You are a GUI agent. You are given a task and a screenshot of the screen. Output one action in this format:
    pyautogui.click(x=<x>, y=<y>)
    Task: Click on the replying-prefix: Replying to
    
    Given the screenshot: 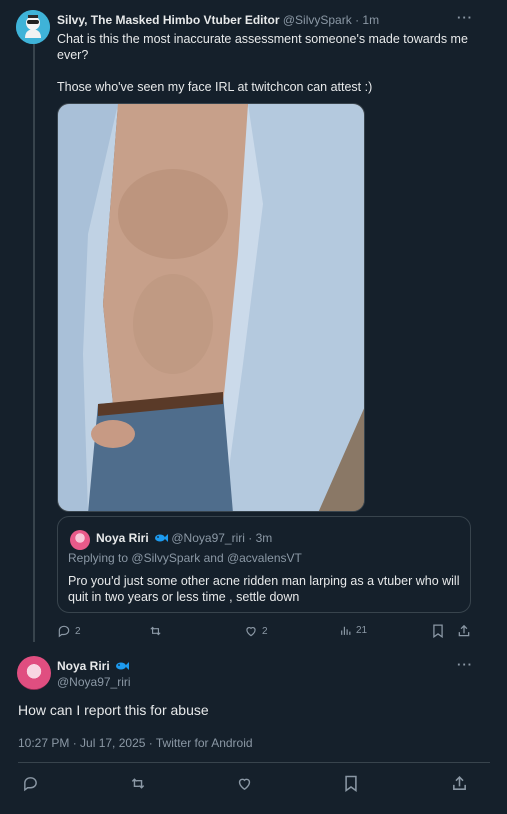 What is the action you would take?
    pyautogui.click(x=98, y=558)
    